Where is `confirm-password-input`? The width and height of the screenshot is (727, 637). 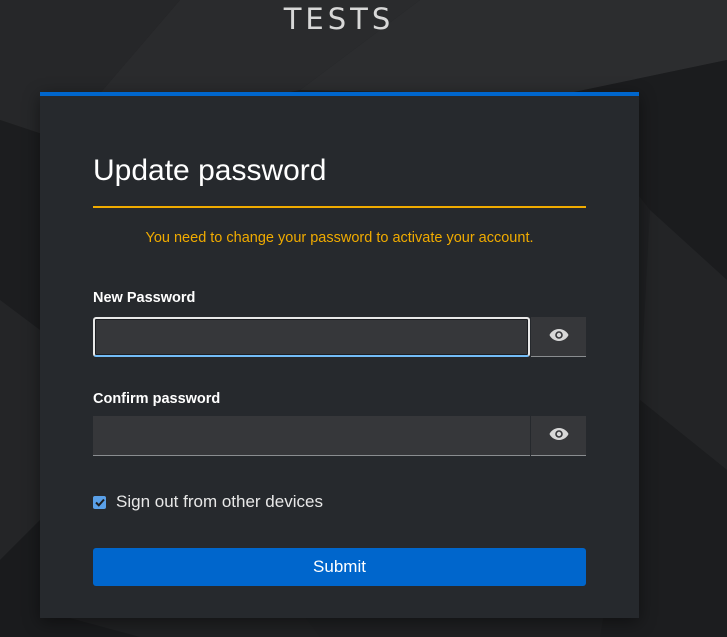 confirm-password-input is located at coordinates (311, 436).